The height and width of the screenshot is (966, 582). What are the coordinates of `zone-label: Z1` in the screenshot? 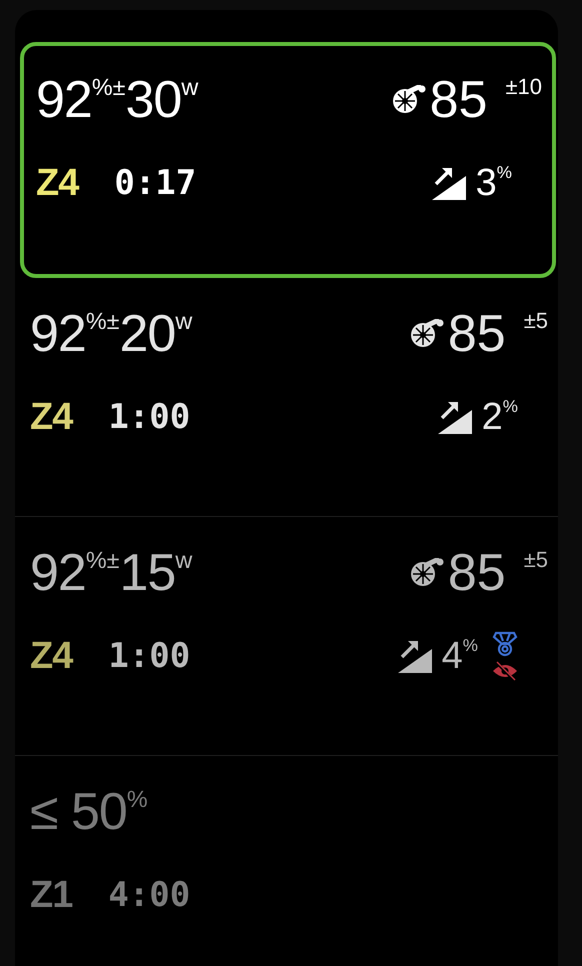 It's located at (51, 895).